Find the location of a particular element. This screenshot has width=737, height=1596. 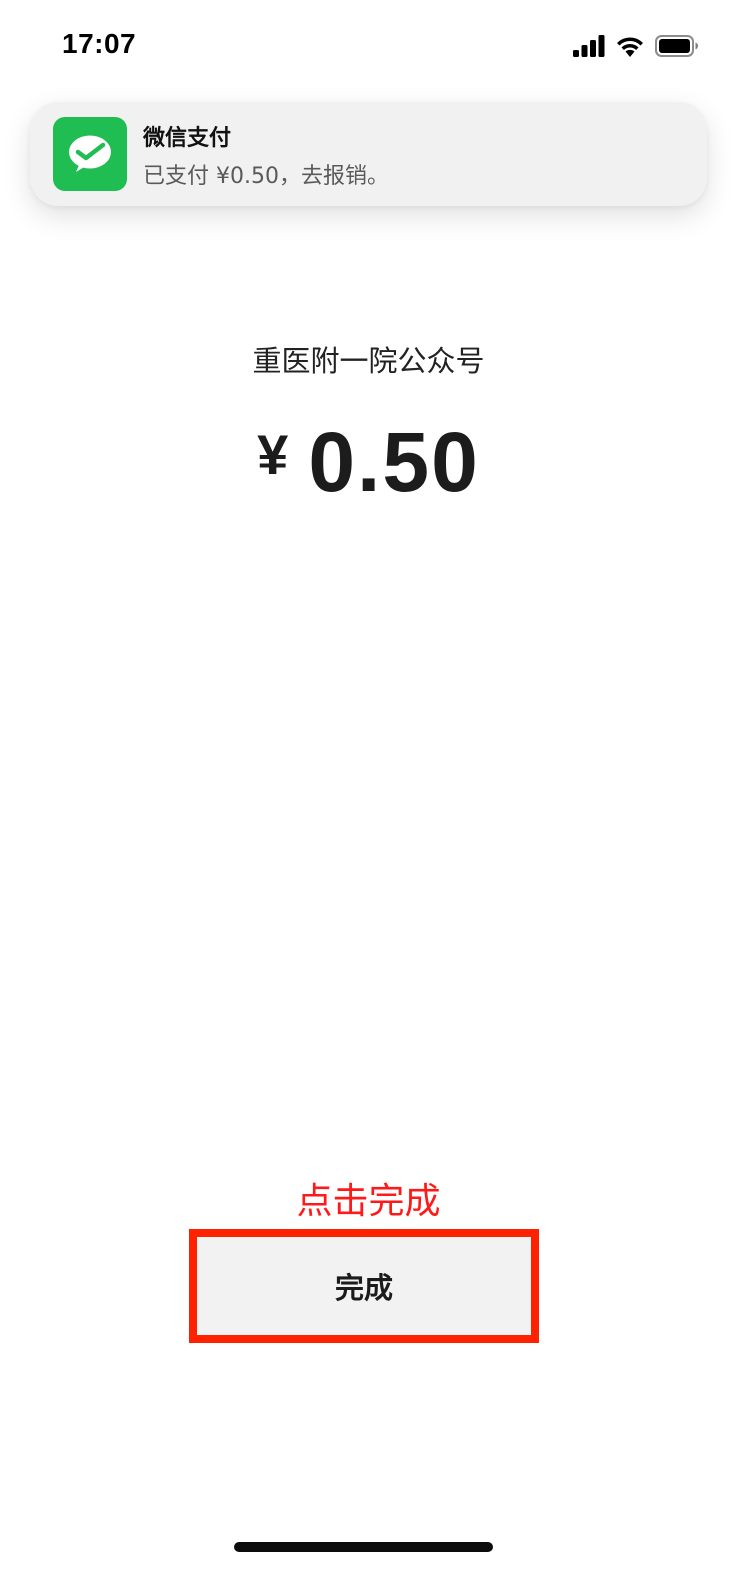

cellular-signal-icon is located at coordinates (589, 46).